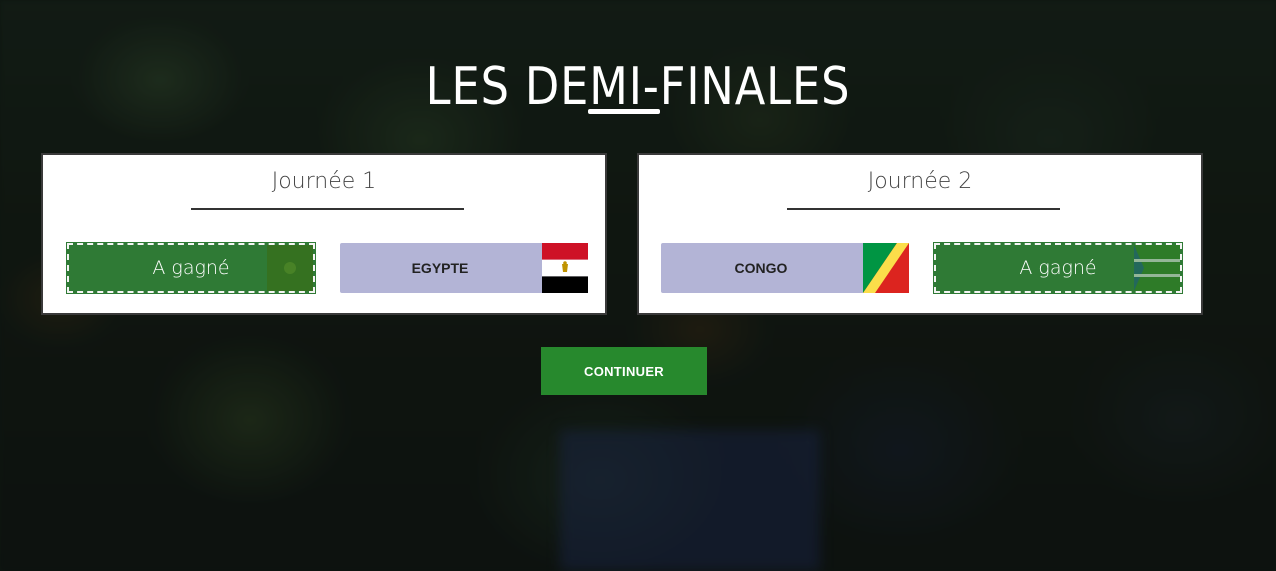 Image resolution: width=1276 pixels, height=571 pixels. What do you see at coordinates (920, 181) in the screenshot?
I see `match-day-label: Journée 2` at bounding box center [920, 181].